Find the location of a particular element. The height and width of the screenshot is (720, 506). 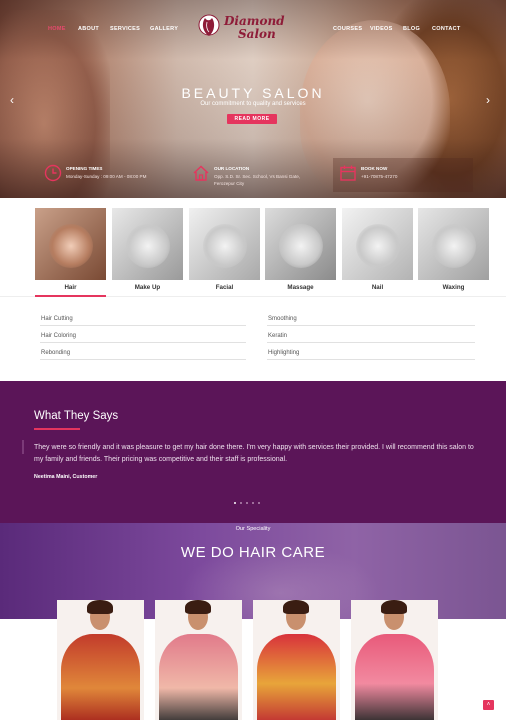

testimonial-title: What They Says is located at coordinates (76, 416).